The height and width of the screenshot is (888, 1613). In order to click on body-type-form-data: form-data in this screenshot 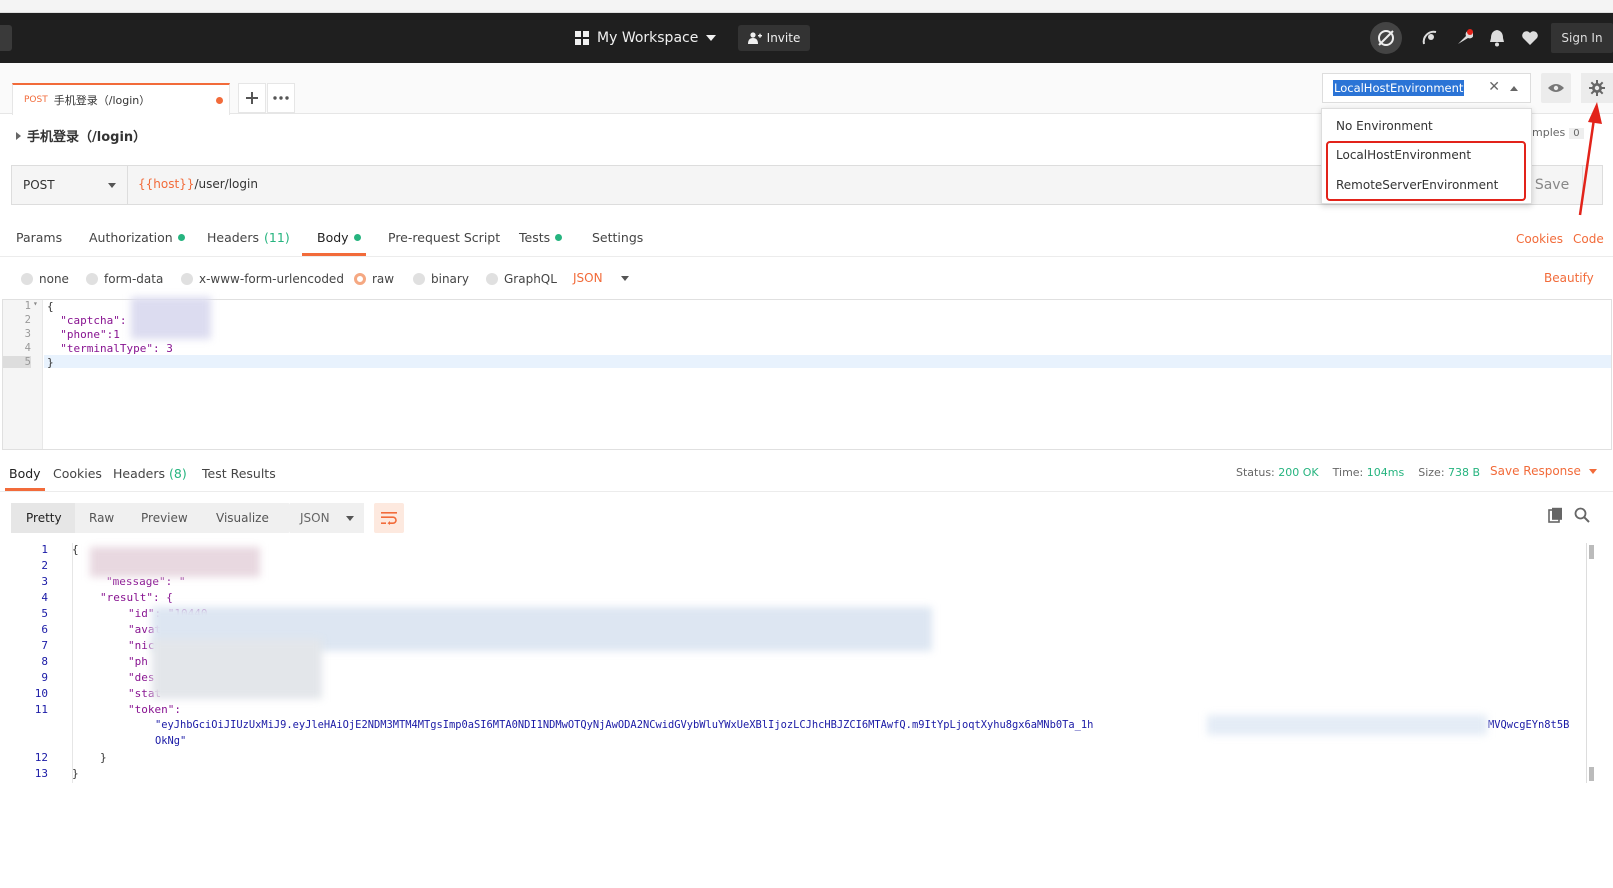, I will do `click(124, 279)`.